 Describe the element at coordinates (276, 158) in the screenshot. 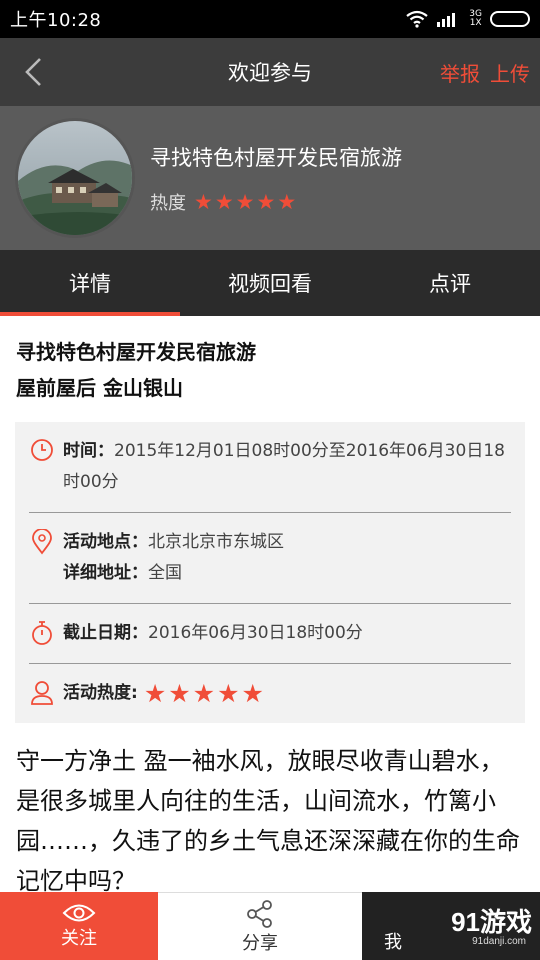

I see `event-title: 寻找特色村屋开发民宿旅游` at that location.